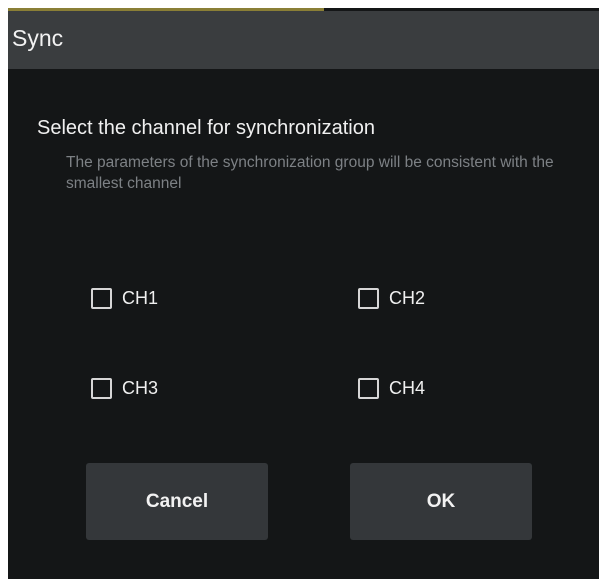 The width and height of the screenshot is (603, 581). I want to click on title-bar: Sync, so click(303, 40).